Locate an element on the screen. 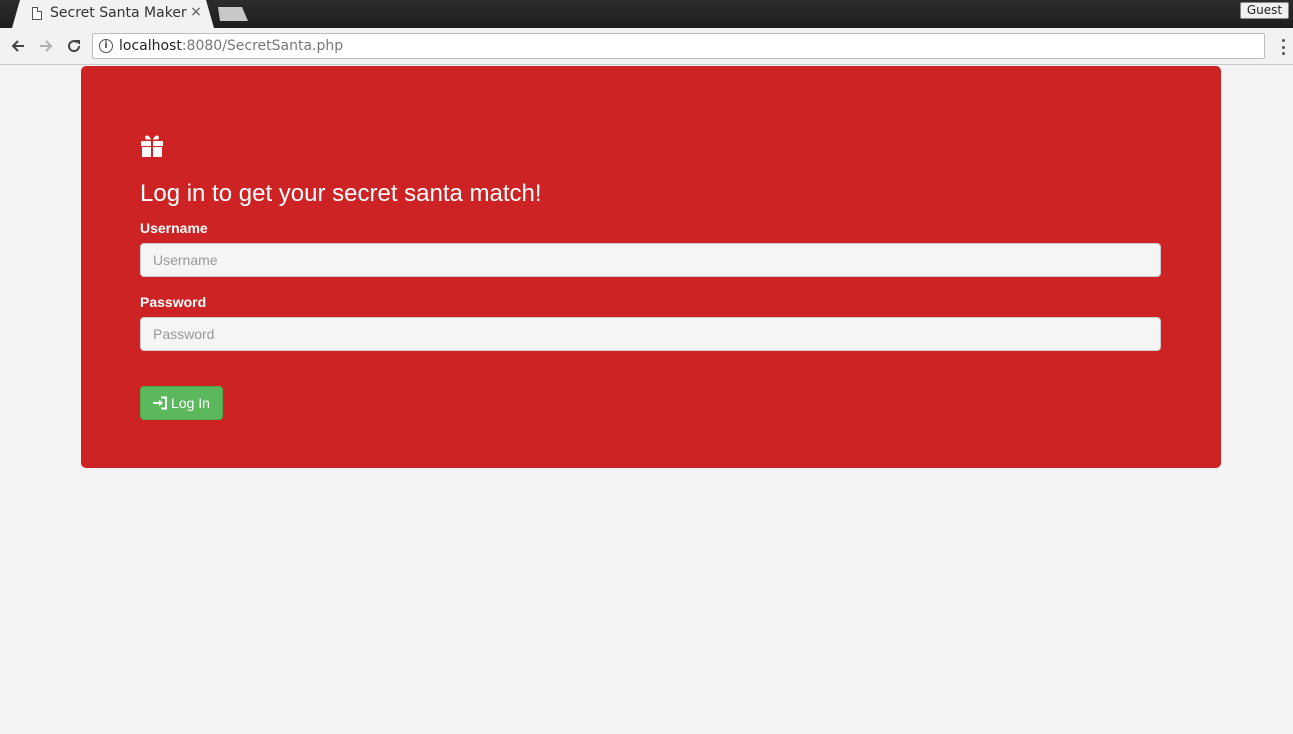  browser-tab: Secret Santa Maker × is located at coordinates (113, 14).